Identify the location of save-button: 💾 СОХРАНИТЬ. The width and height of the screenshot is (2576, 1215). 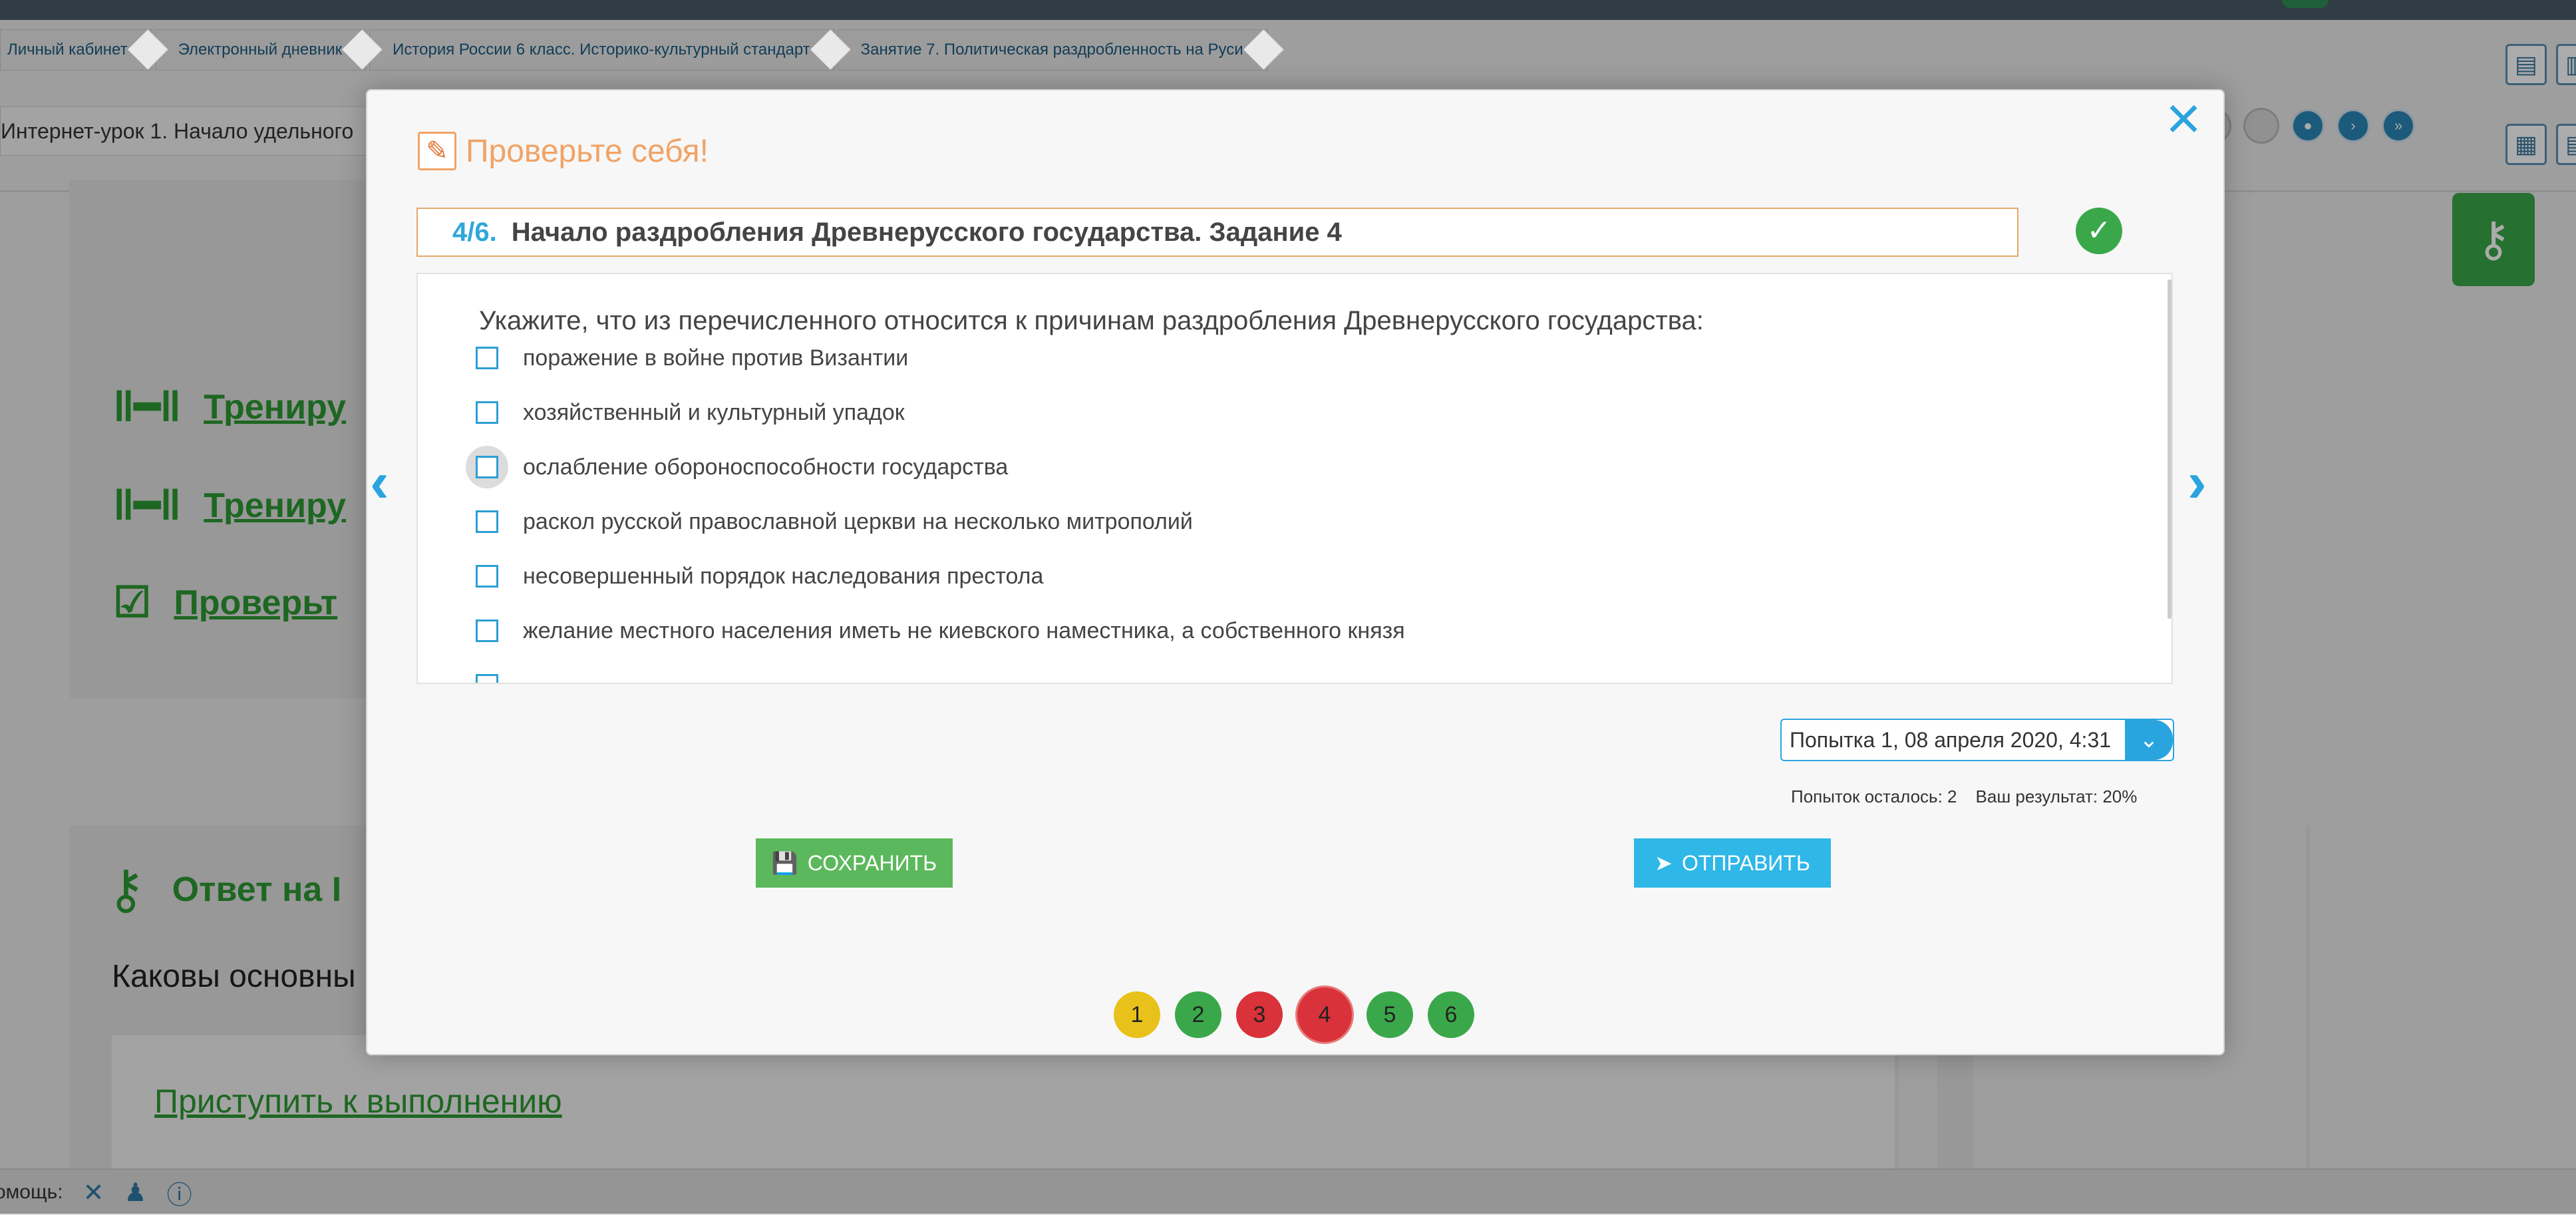
(854, 863).